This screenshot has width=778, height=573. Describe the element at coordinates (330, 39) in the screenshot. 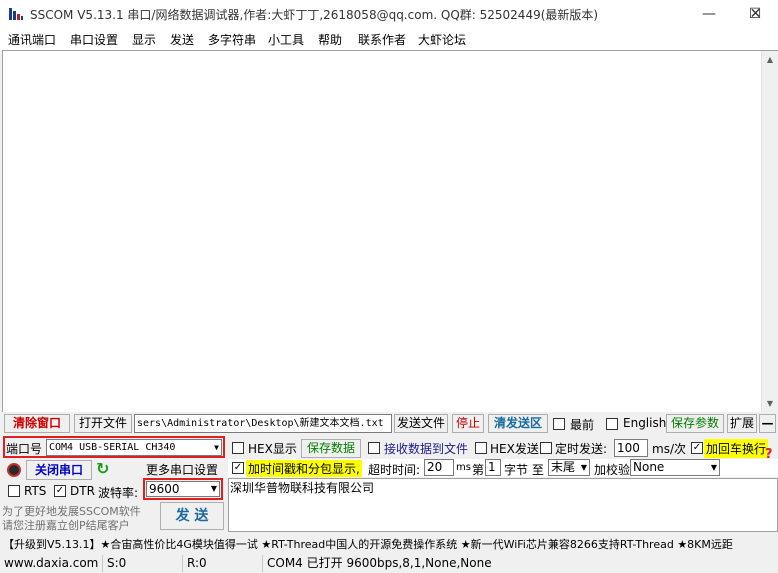

I see `menu-help: 帮助` at that location.